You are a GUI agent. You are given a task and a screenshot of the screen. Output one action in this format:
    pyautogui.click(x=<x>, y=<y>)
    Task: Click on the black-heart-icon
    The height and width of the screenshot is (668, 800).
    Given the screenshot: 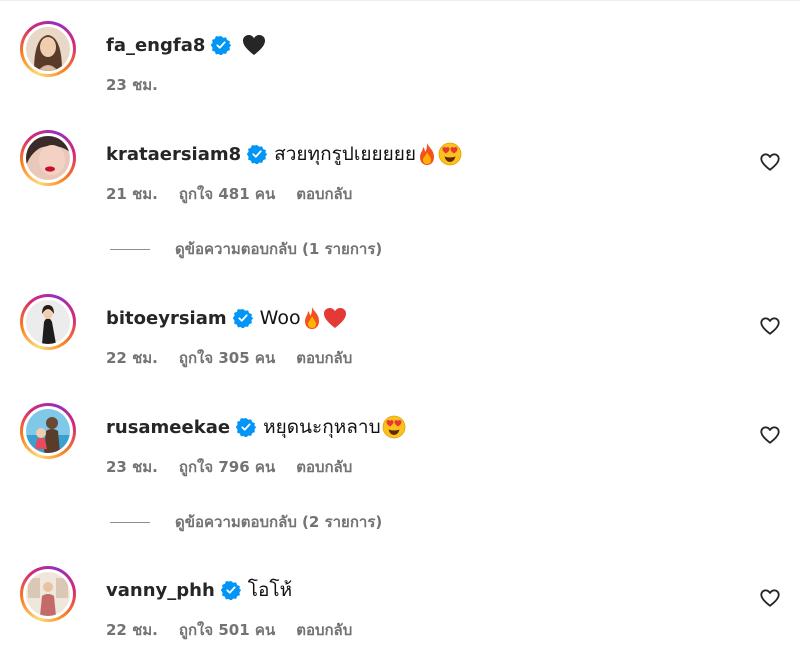 What is the action you would take?
    pyautogui.click(x=254, y=45)
    